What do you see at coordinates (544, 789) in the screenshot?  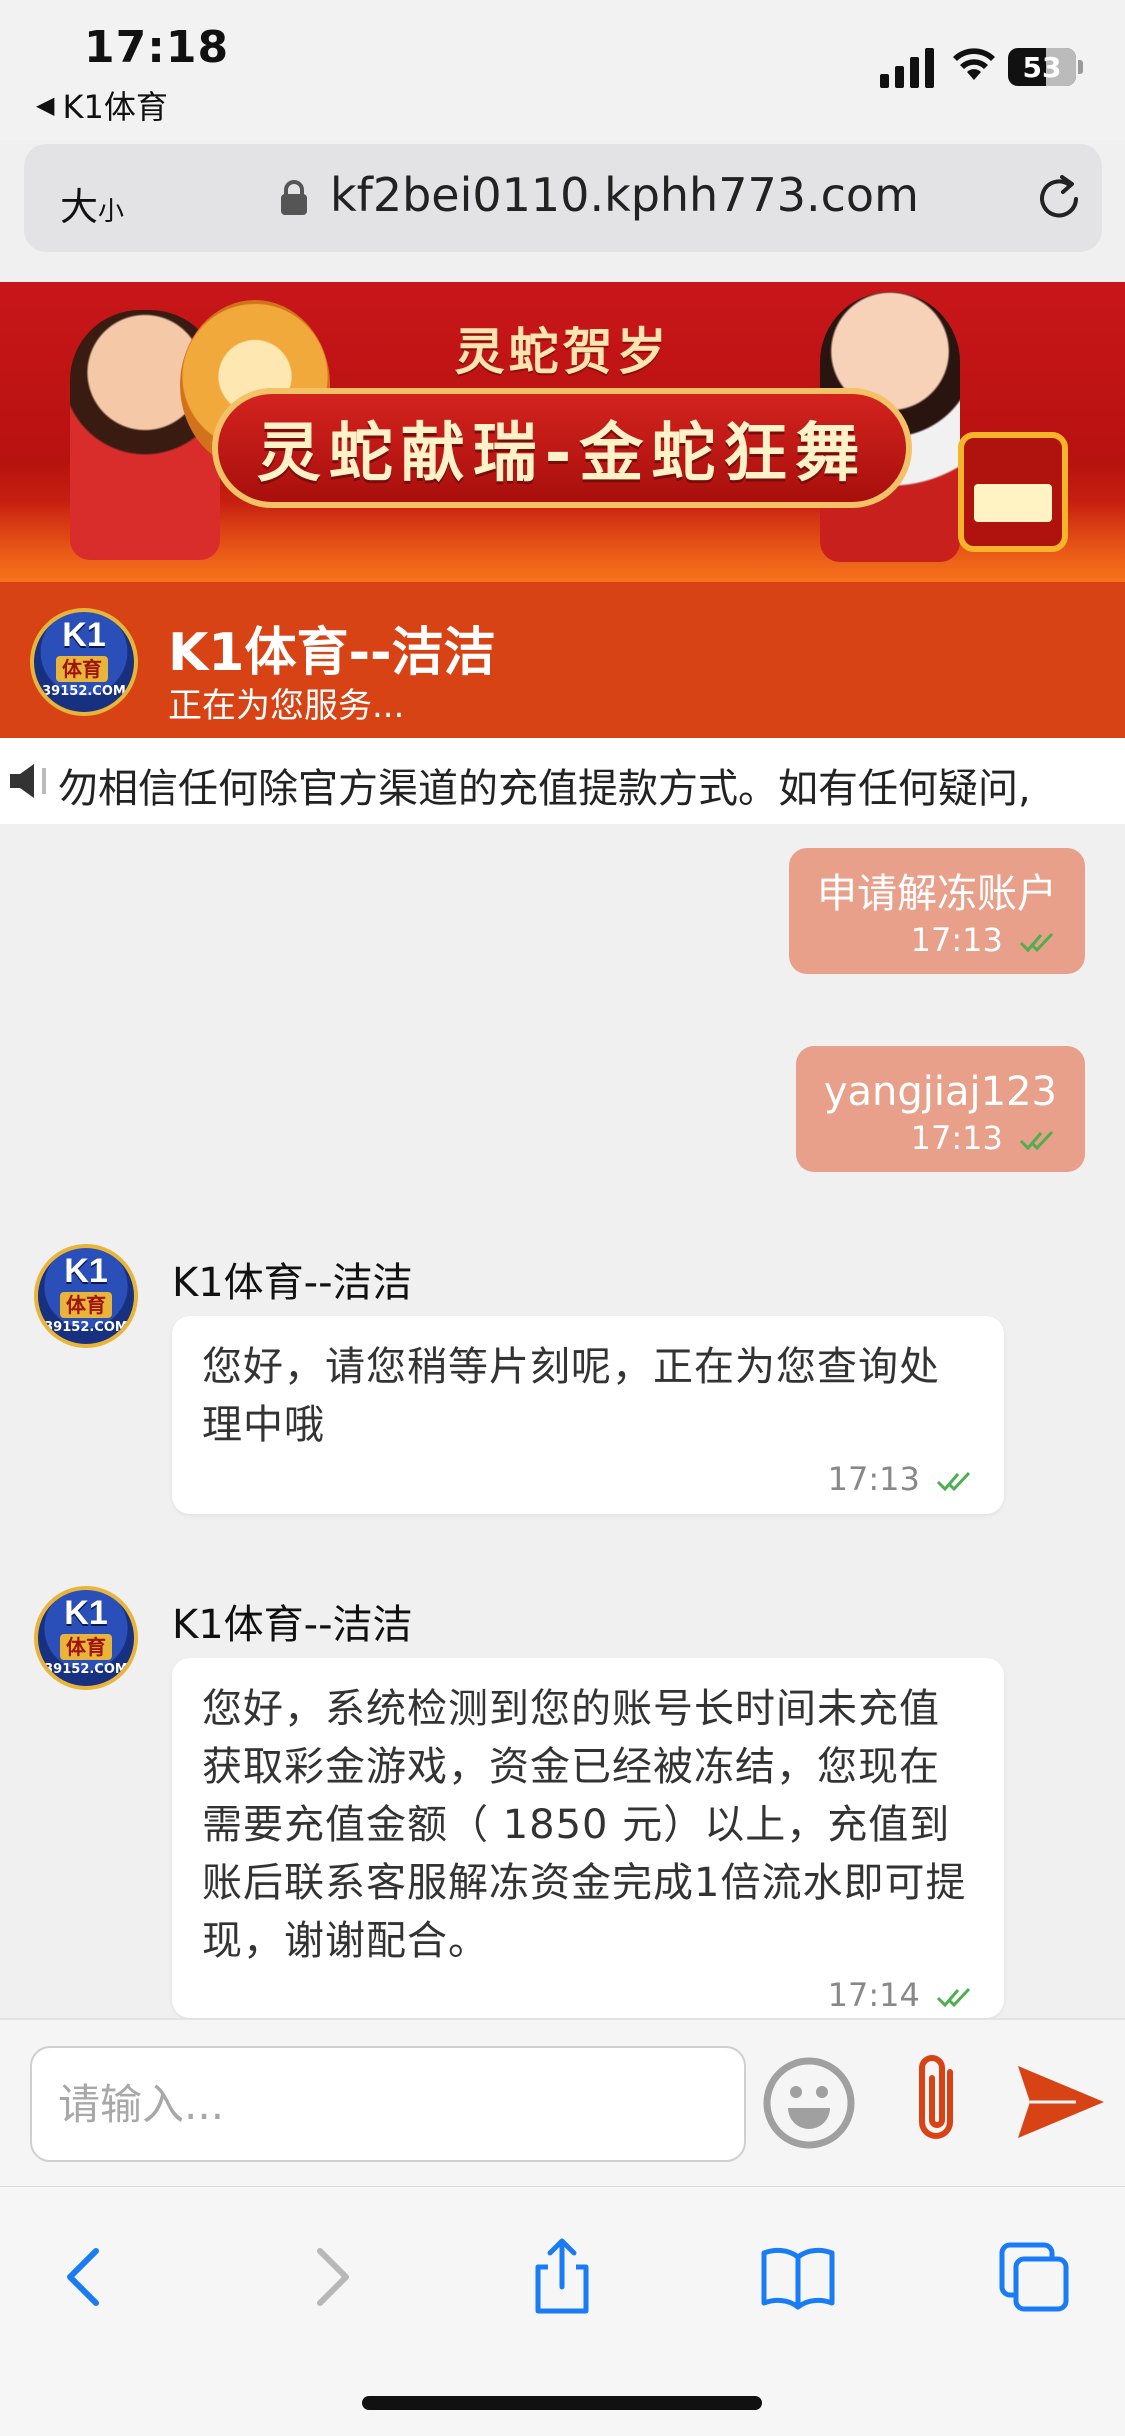 I see `notice-text: 勿相信任何除官方渠道的充值提款方式。如有任何疑问,` at bounding box center [544, 789].